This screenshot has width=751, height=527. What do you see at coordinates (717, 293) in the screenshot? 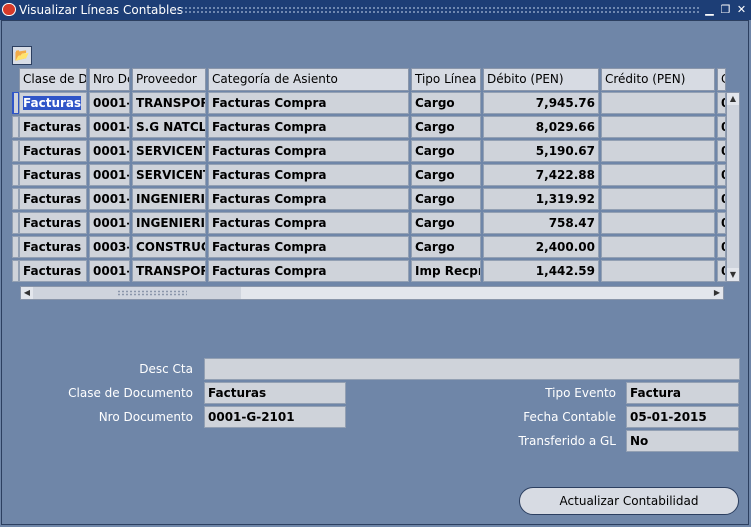
I see `scroll-right-icon: ▶` at bounding box center [717, 293].